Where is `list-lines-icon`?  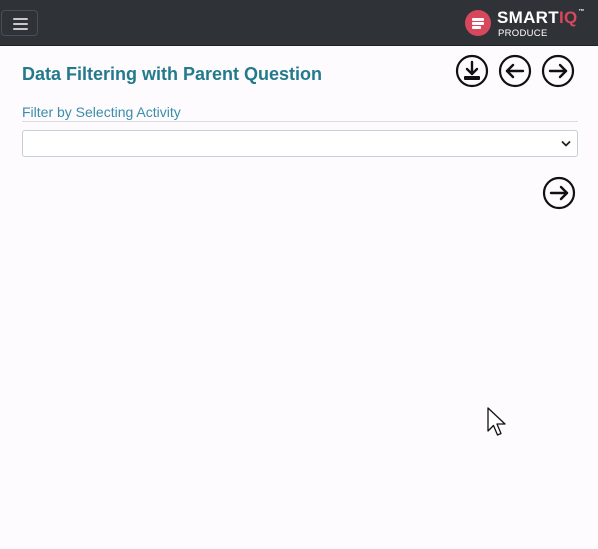
list-lines-icon is located at coordinates (478, 23).